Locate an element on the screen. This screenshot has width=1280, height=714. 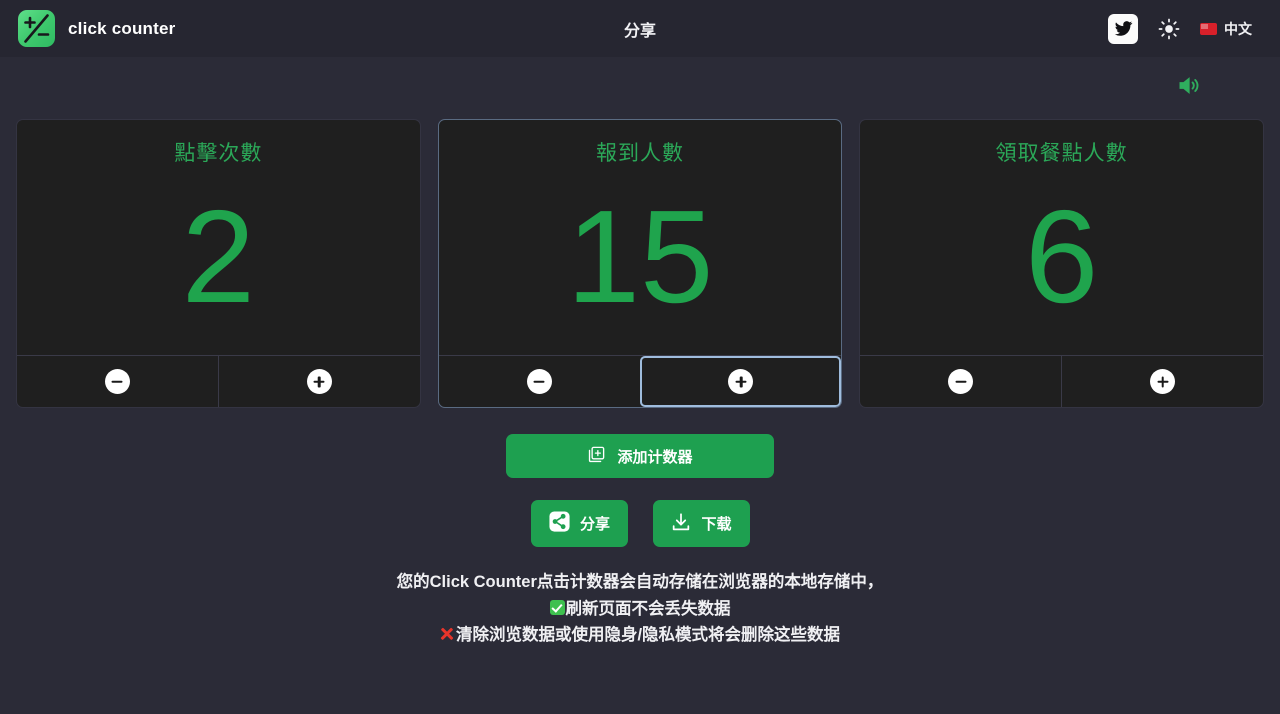
storage-info-line-2: 刷新页面不会丢失数据 is located at coordinates (640, 609).